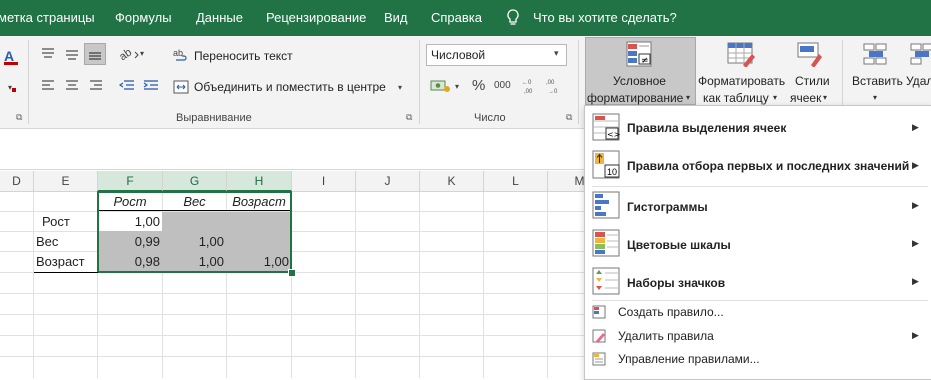 The width and height of the screenshot is (931, 380). What do you see at coordinates (607, 244) in the screenshot?
I see `color-scales-icon` at bounding box center [607, 244].